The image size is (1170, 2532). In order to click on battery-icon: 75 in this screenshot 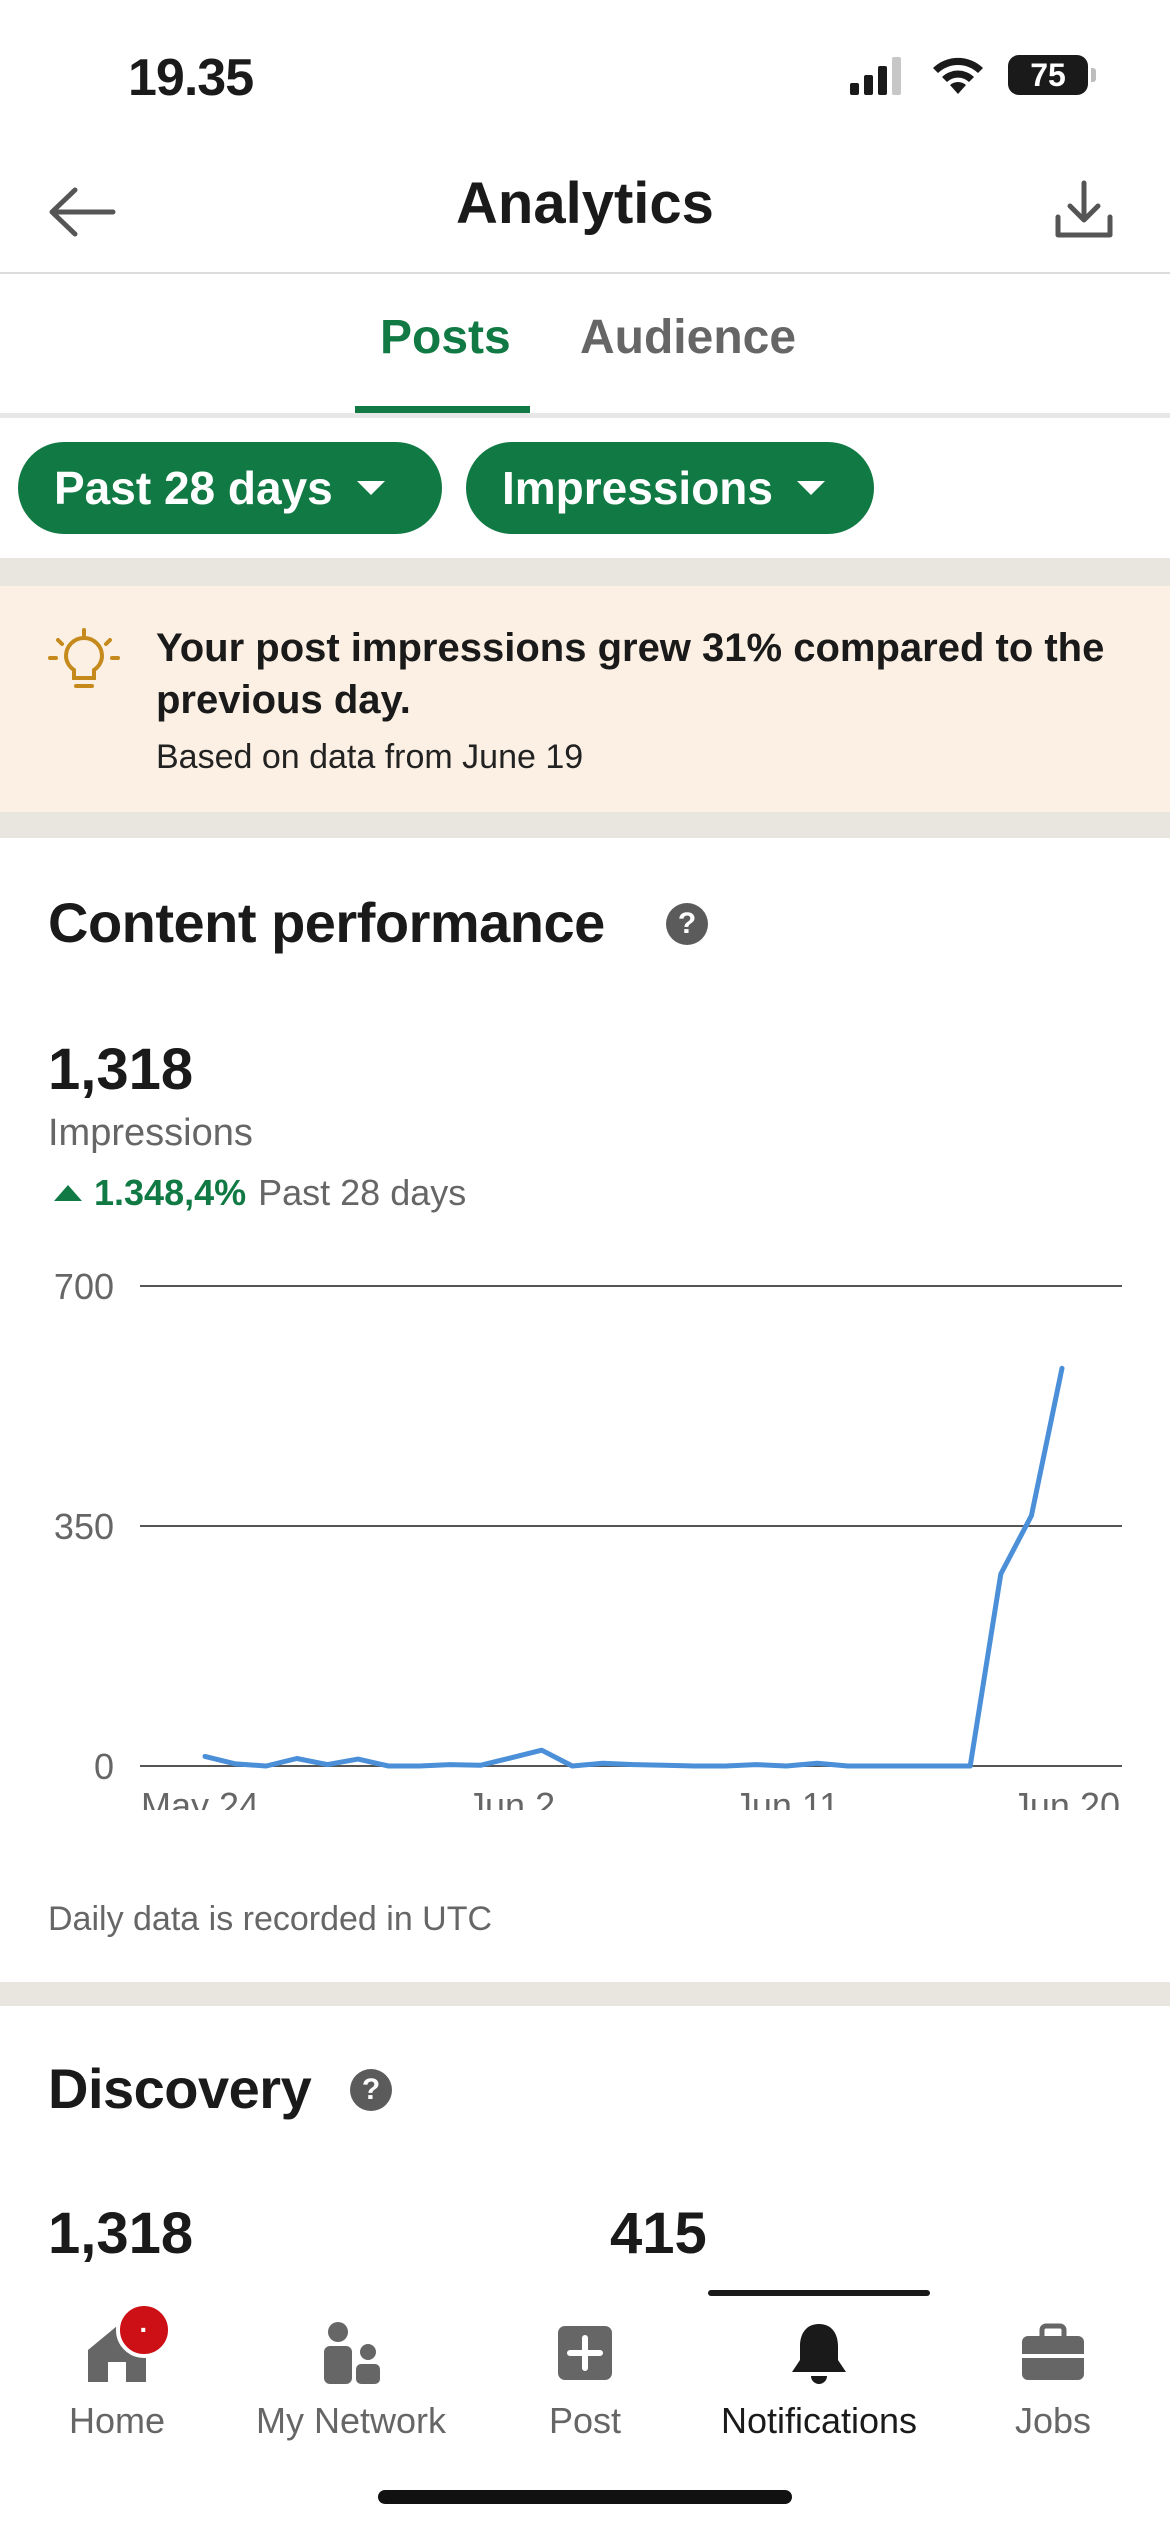, I will do `click(1052, 75)`.